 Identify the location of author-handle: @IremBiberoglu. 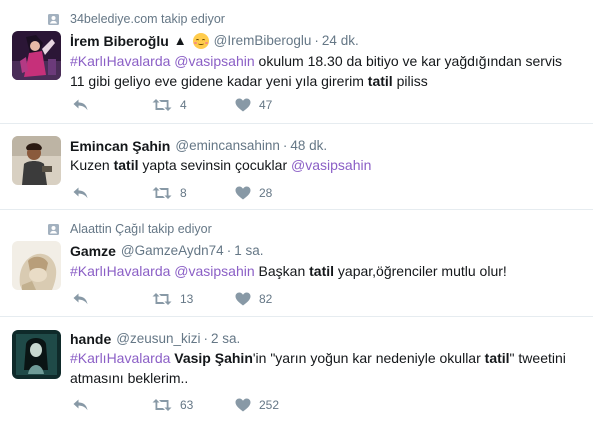
(263, 41).